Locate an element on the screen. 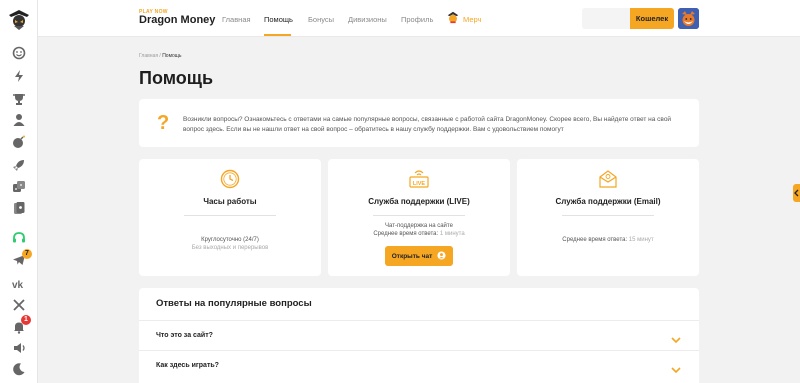 The height and width of the screenshot is (383, 800). notification-badge: 1 is located at coordinates (26, 320).